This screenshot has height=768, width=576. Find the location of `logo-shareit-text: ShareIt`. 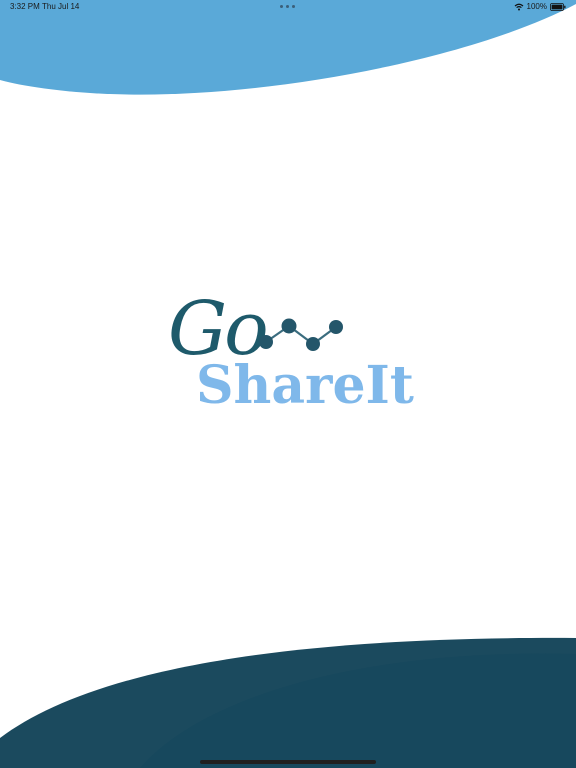

logo-shareit-text: ShareIt is located at coordinates (305, 385).